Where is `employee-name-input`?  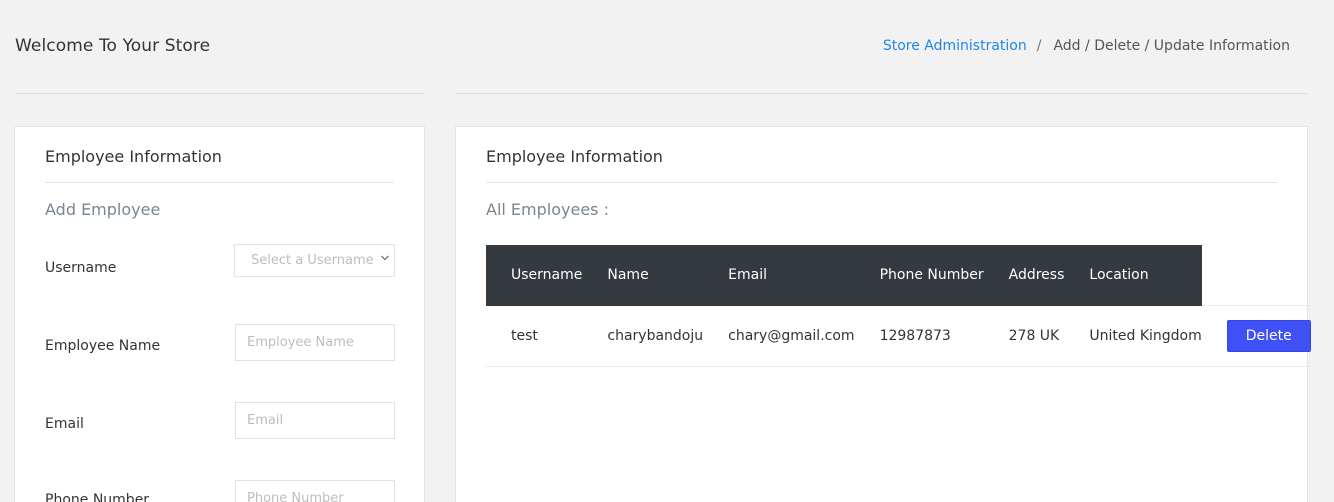
employee-name-input is located at coordinates (315, 342).